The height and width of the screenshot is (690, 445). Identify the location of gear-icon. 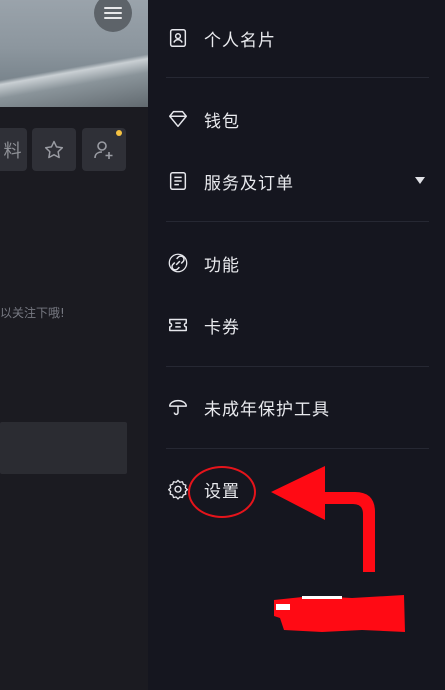
(178, 489).